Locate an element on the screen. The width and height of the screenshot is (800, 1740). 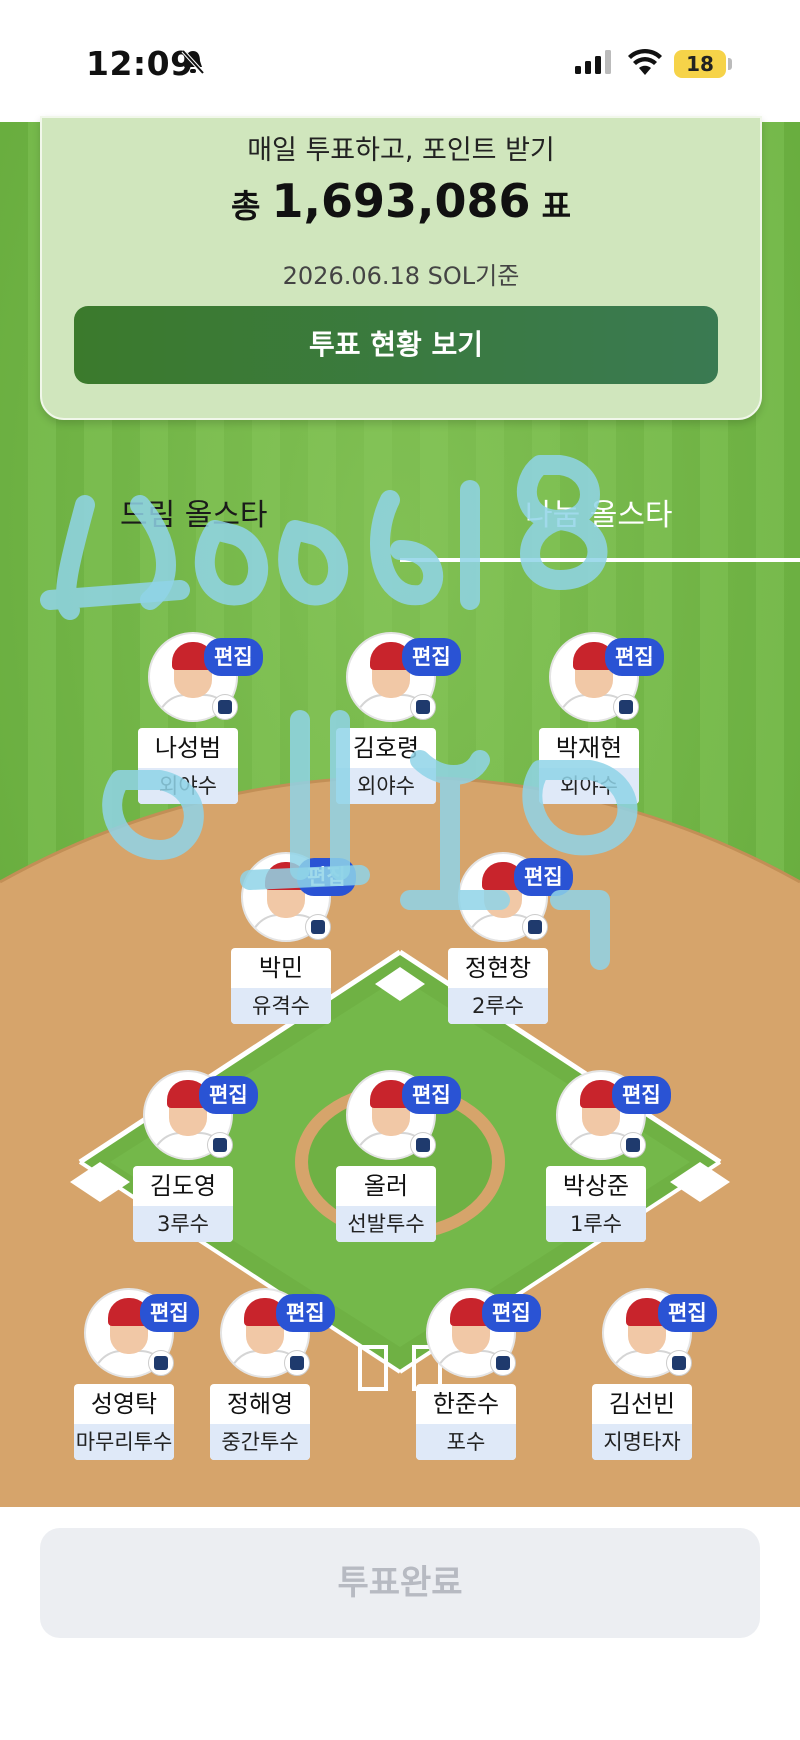
player-name: 올러 is located at coordinates (386, 1186).